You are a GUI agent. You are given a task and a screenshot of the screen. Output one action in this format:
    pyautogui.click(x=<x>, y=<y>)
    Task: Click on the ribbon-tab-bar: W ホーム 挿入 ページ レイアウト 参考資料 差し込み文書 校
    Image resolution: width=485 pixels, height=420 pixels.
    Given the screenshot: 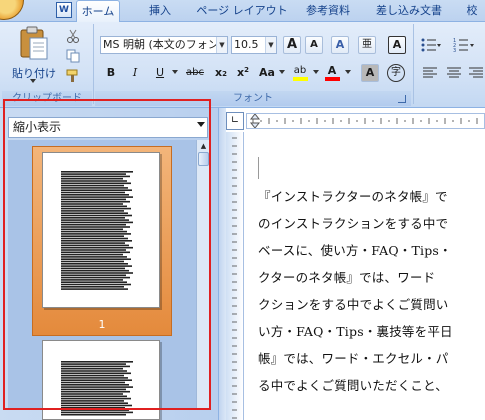 What is the action you would take?
    pyautogui.click(x=242, y=11)
    